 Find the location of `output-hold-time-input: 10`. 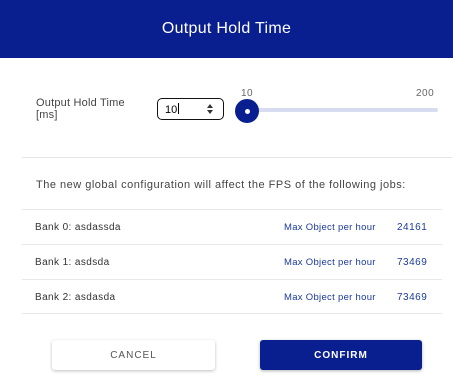

output-hold-time-input: 10 is located at coordinates (190, 109).